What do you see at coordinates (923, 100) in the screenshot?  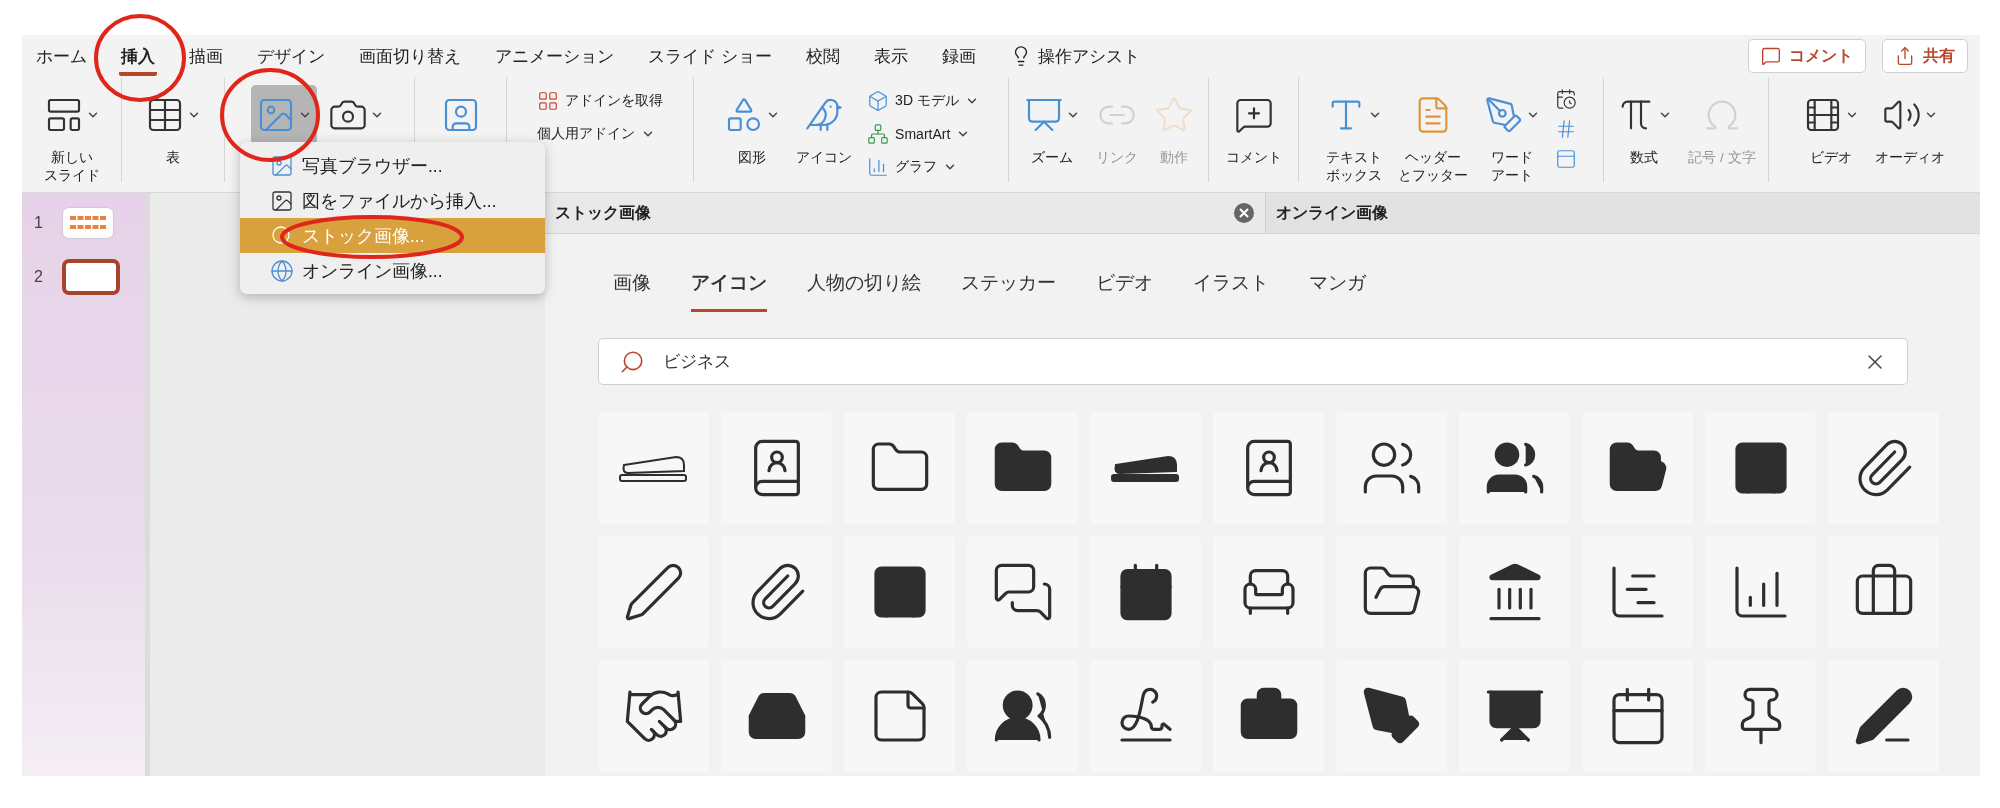 I see `3d-models-button: 3D モデル` at bounding box center [923, 100].